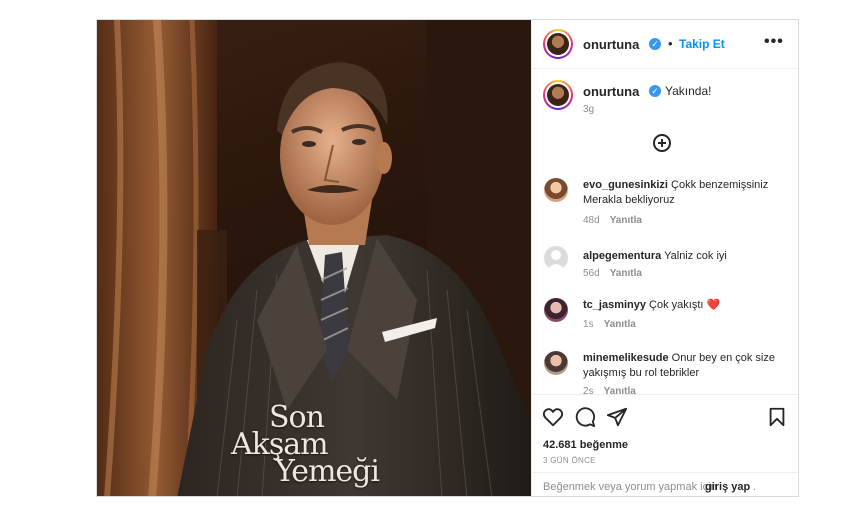 The image size is (860, 505). Describe the element at coordinates (655, 44) in the screenshot. I see `verified-badge-icon: ✓` at that location.